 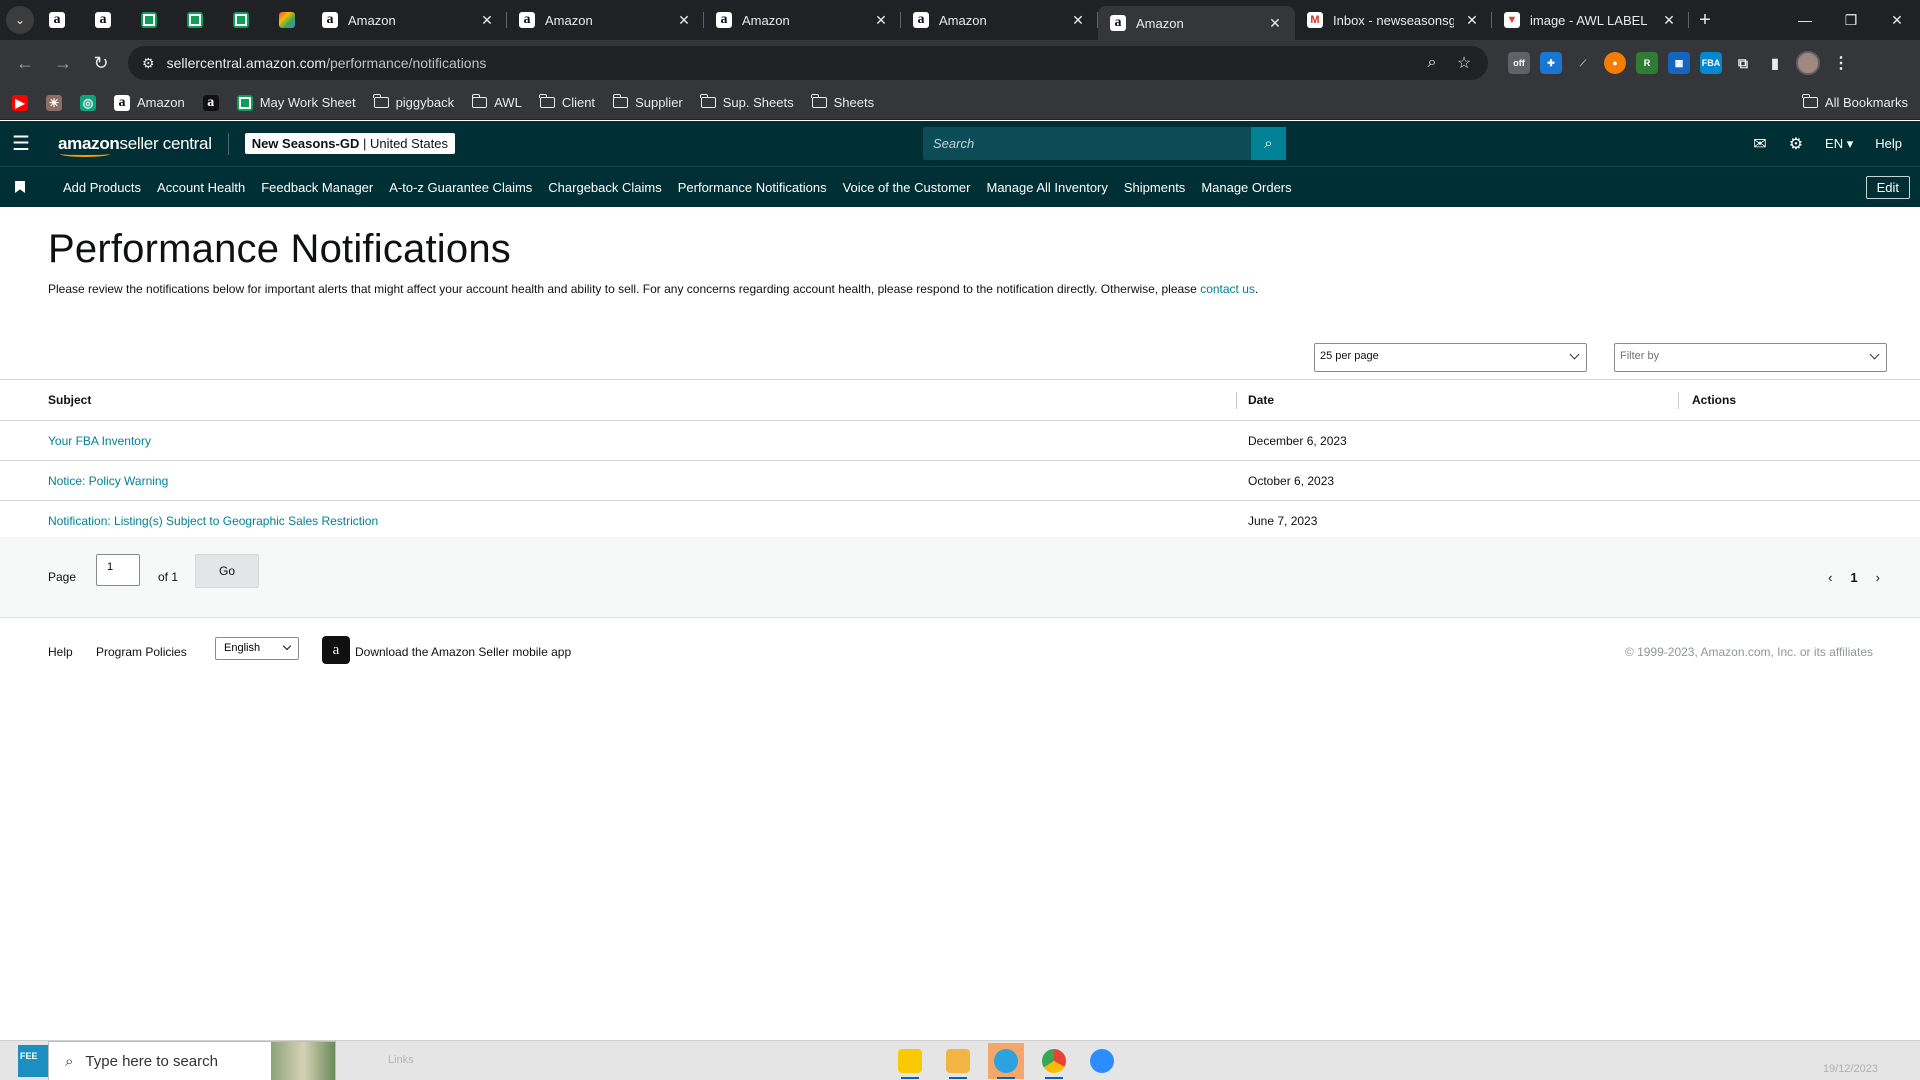 What do you see at coordinates (192, 1060) in the screenshot?
I see `taskbar-search-box: ⌕ Type here to search` at bounding box center [192, 1060].